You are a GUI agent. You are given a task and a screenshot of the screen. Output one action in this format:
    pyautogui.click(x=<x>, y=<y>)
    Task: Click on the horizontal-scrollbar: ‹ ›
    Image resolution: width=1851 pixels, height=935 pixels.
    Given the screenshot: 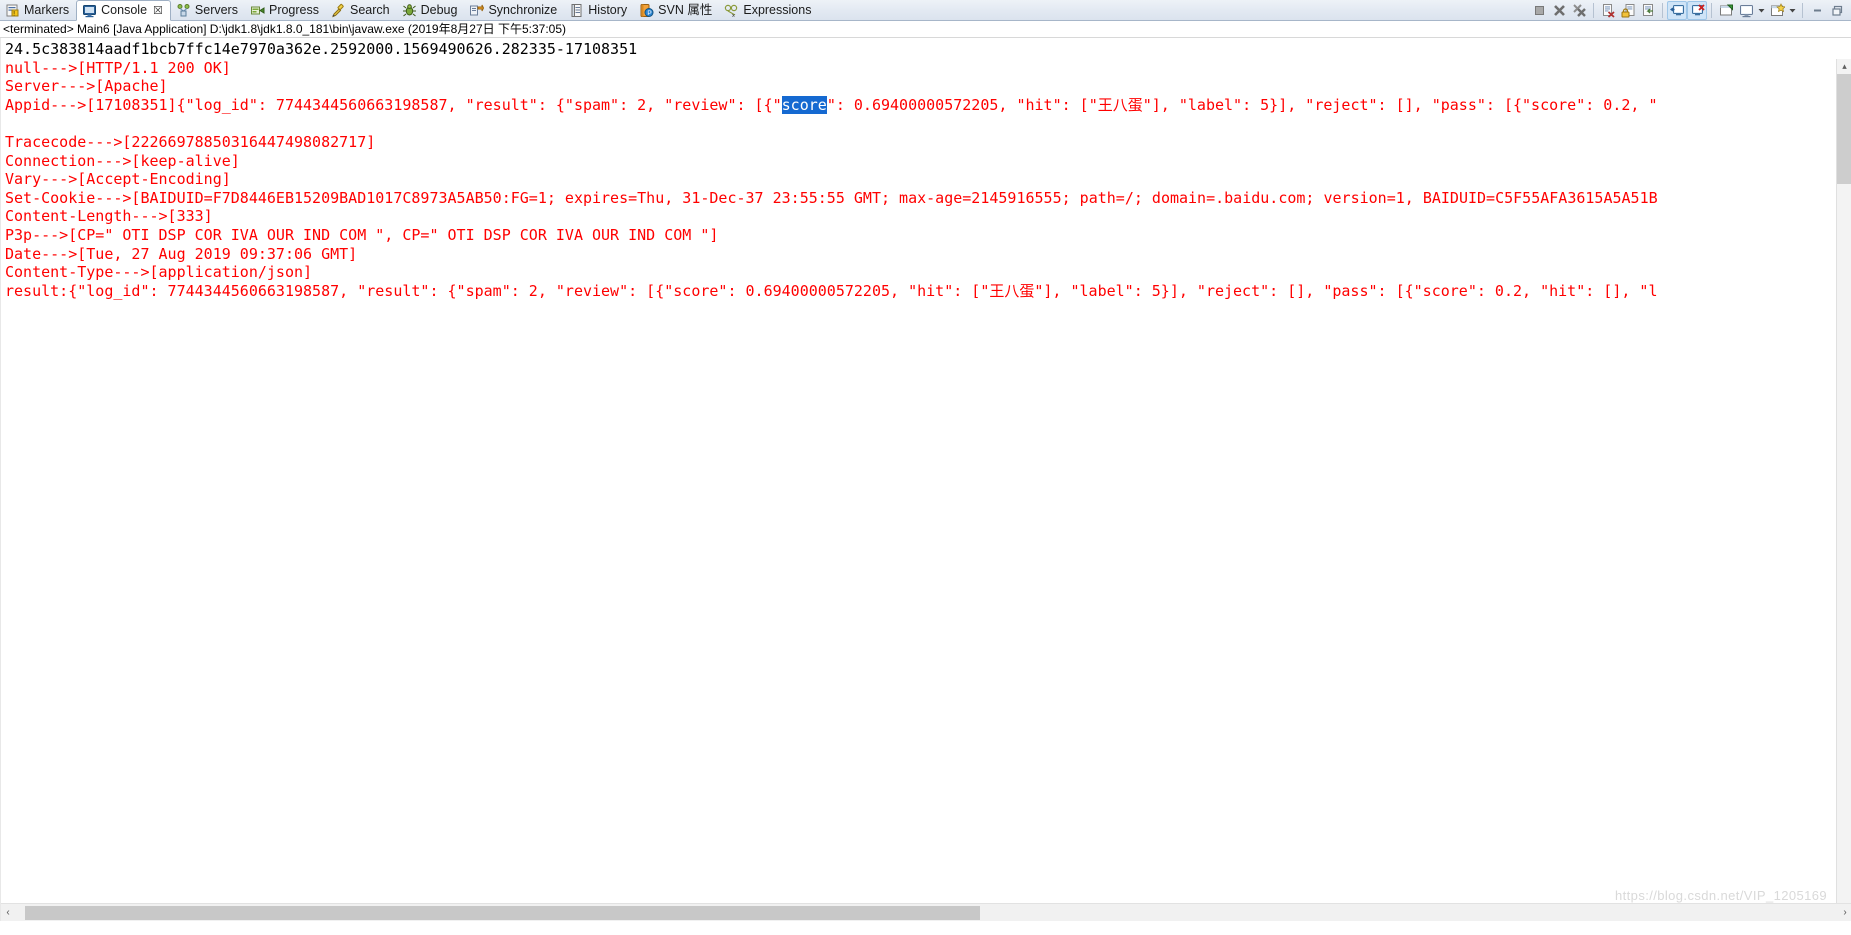 What is the action you would take?
    pyautogui.click(x=926, y=912)
    